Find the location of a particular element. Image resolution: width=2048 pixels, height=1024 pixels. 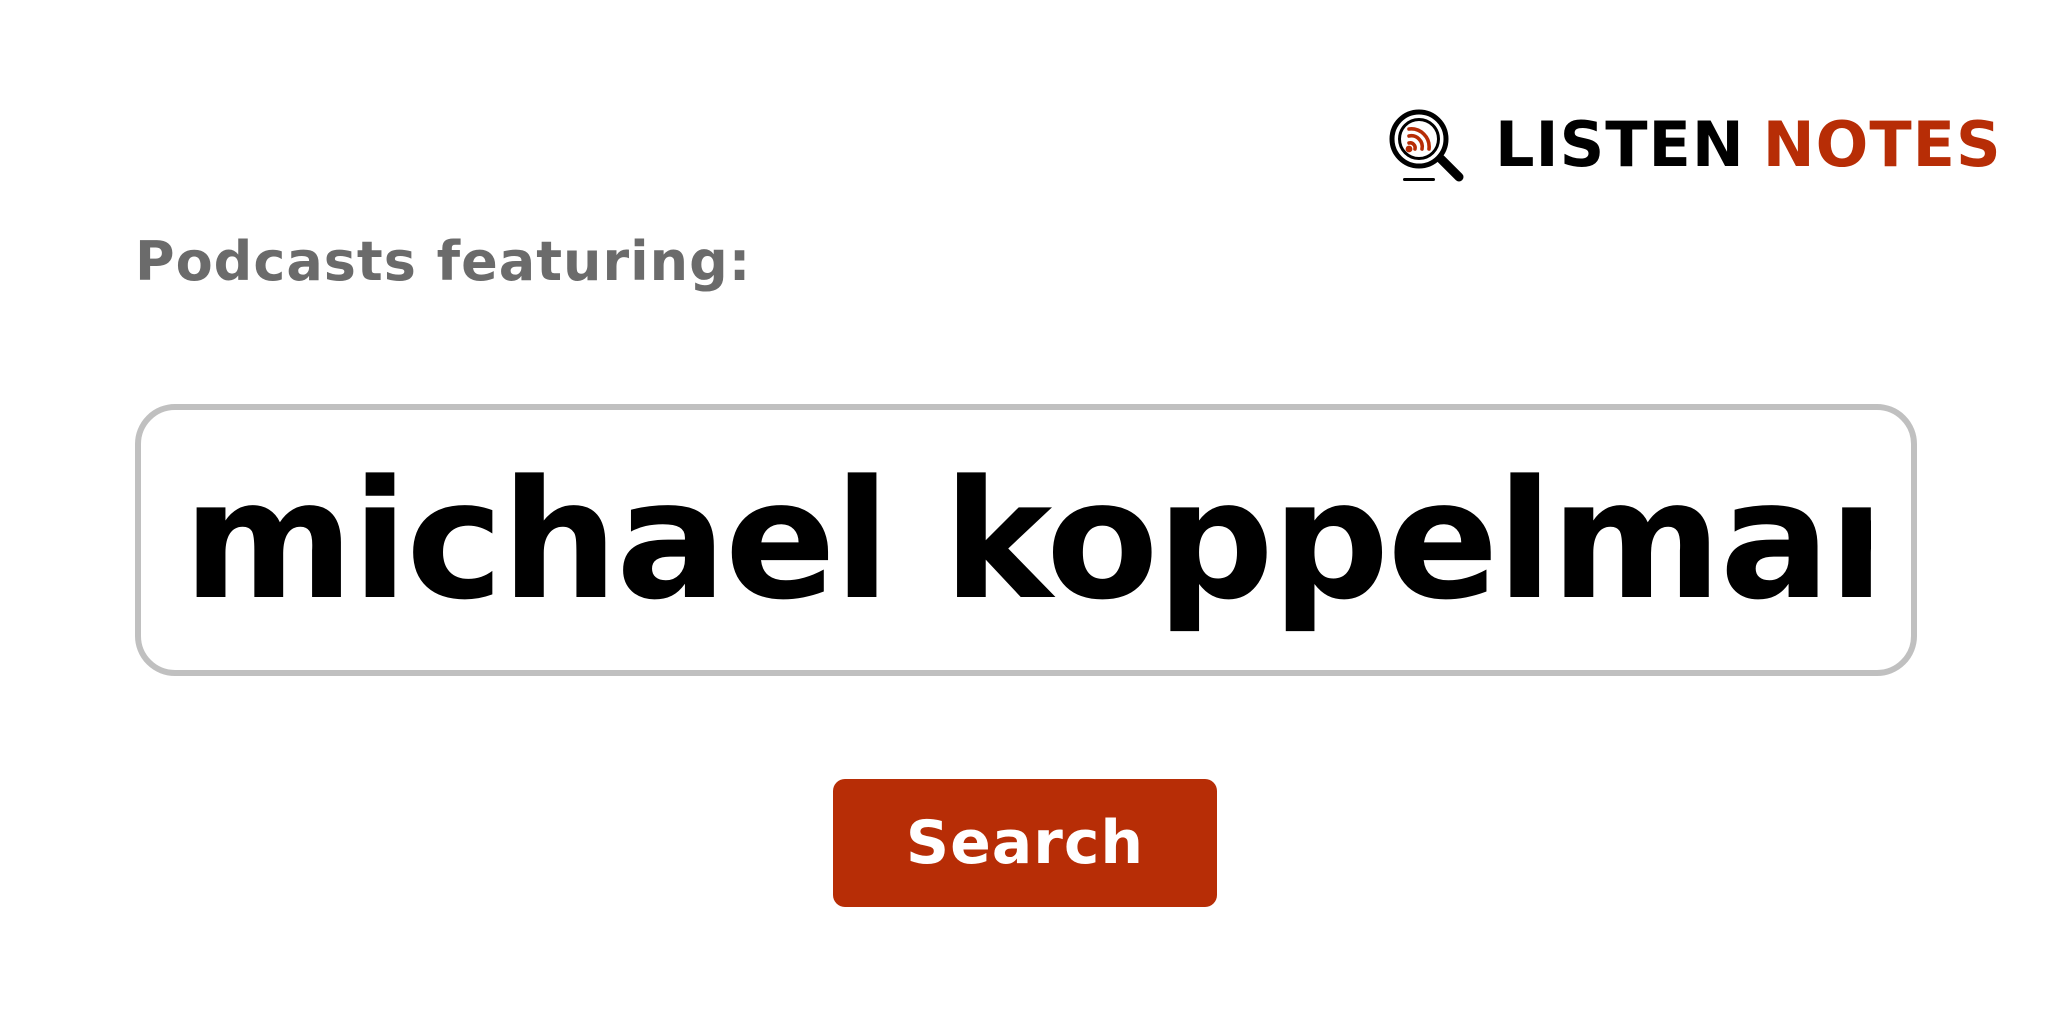

page-heading: Podcasts featuring: is located at coordinates (443, 261).